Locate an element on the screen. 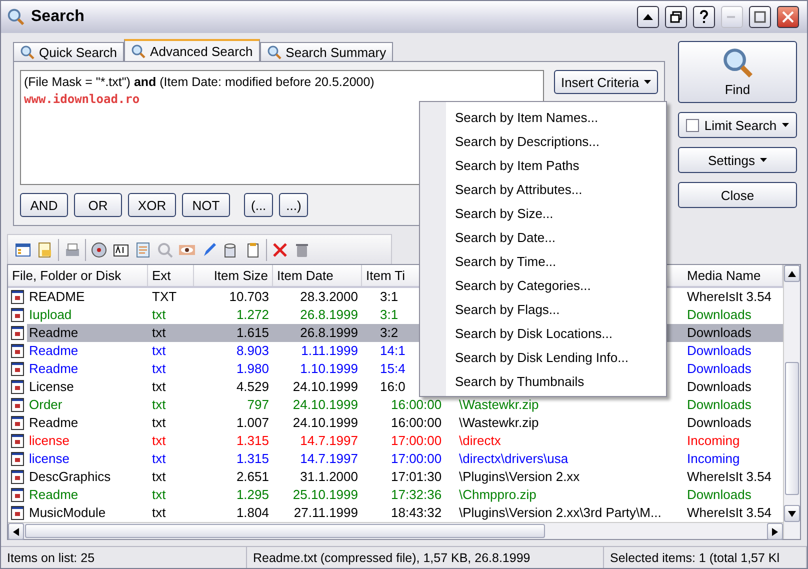 Image resolution: width=808 pixels, height=569 pixels. table-cell: README is located at coordinates (87, 297).